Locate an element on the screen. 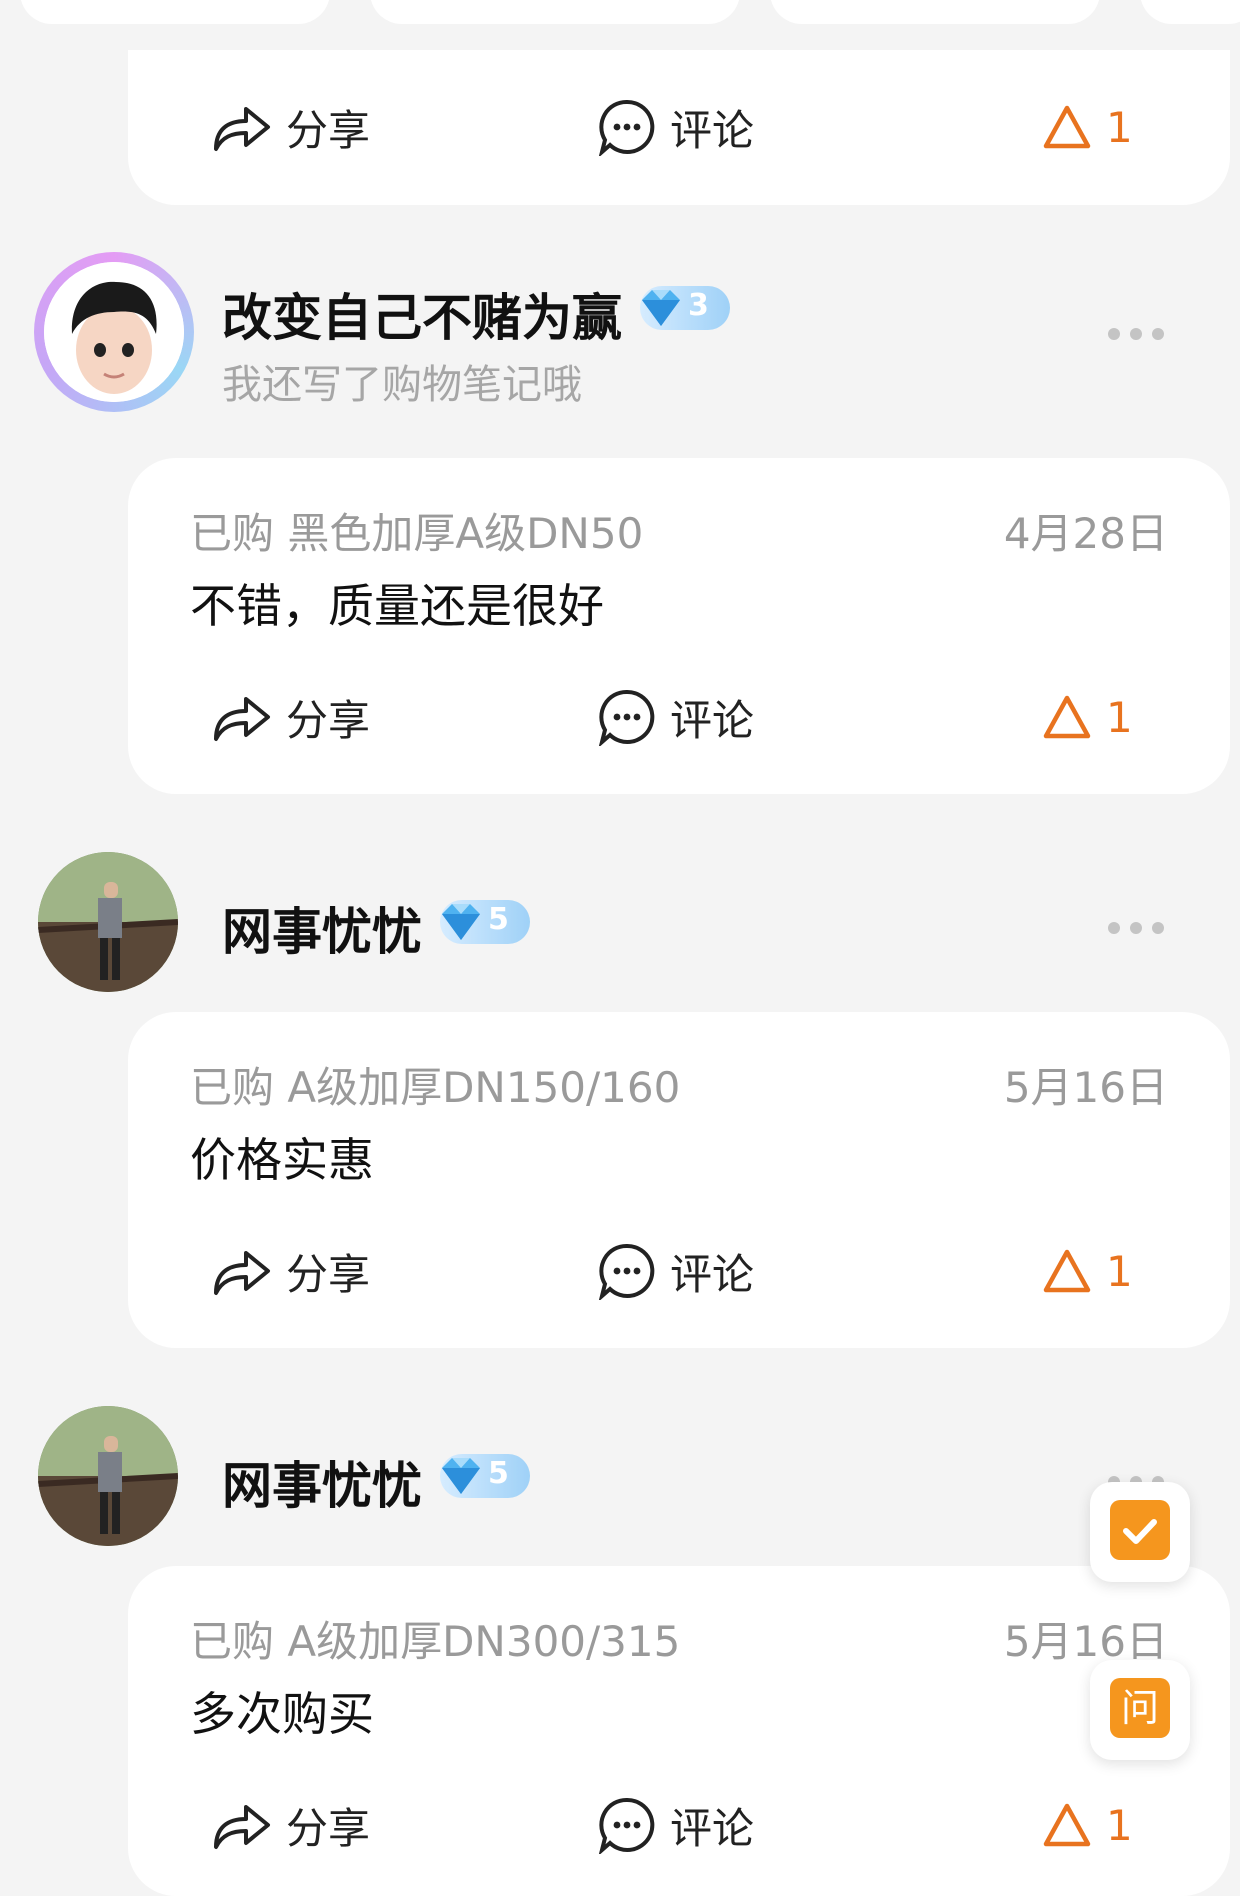  ask-float-button: 问 is located at coordinates (1140, 1710).